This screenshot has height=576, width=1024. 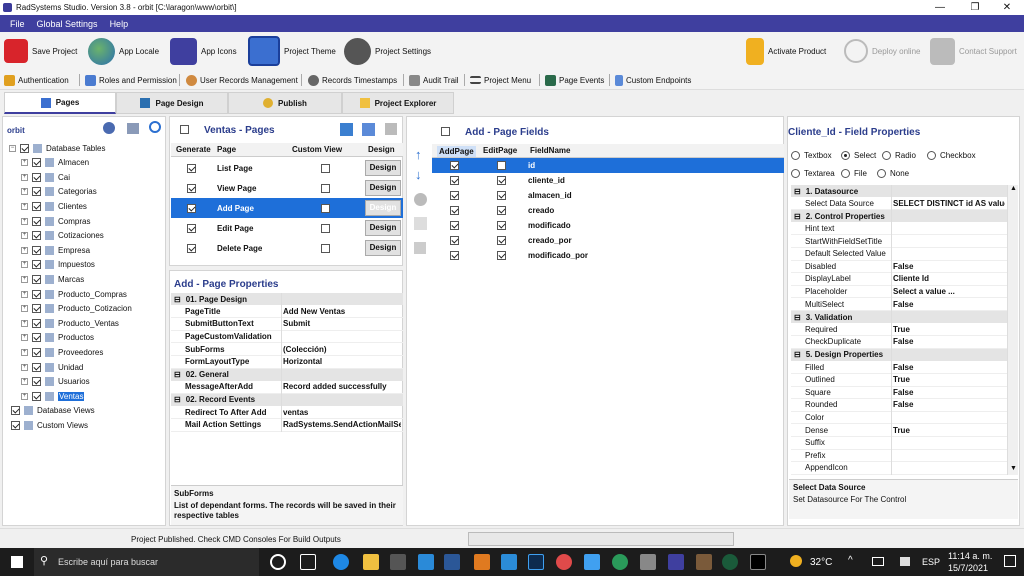 What do you see at coordinates (858, 155) in the screenshot?
I see `type-option-select: Select` at bounding box center [858, 155].